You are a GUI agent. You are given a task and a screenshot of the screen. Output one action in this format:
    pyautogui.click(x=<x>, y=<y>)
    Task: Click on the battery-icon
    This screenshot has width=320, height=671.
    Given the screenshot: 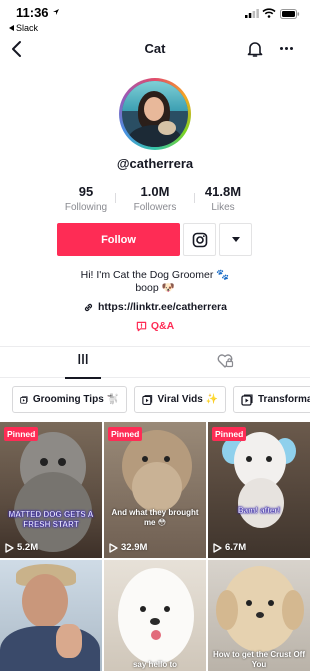 What is the action you would take?
    pyautogui.click(x=290, y=14)
    